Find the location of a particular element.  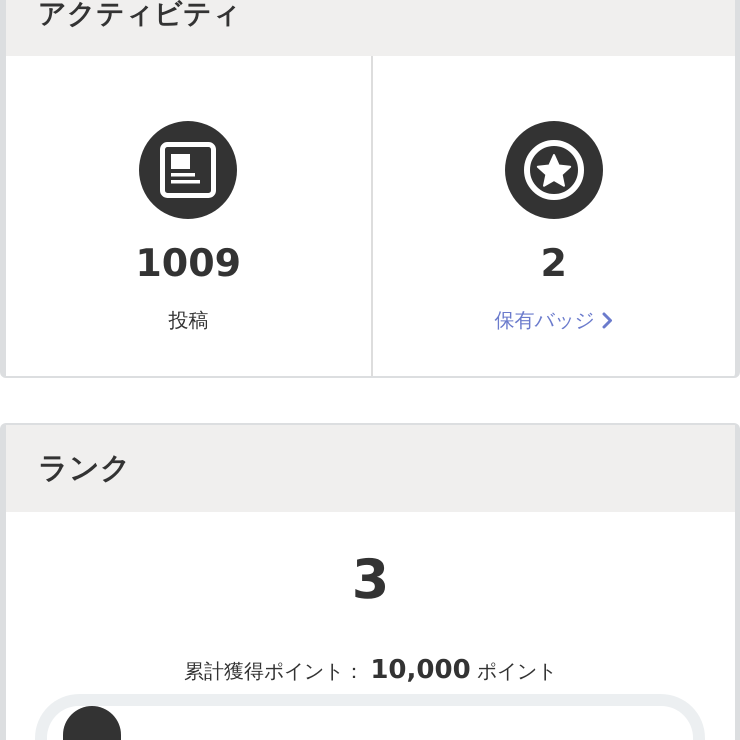

card-title: ランク is located at coordinates (84, 469).